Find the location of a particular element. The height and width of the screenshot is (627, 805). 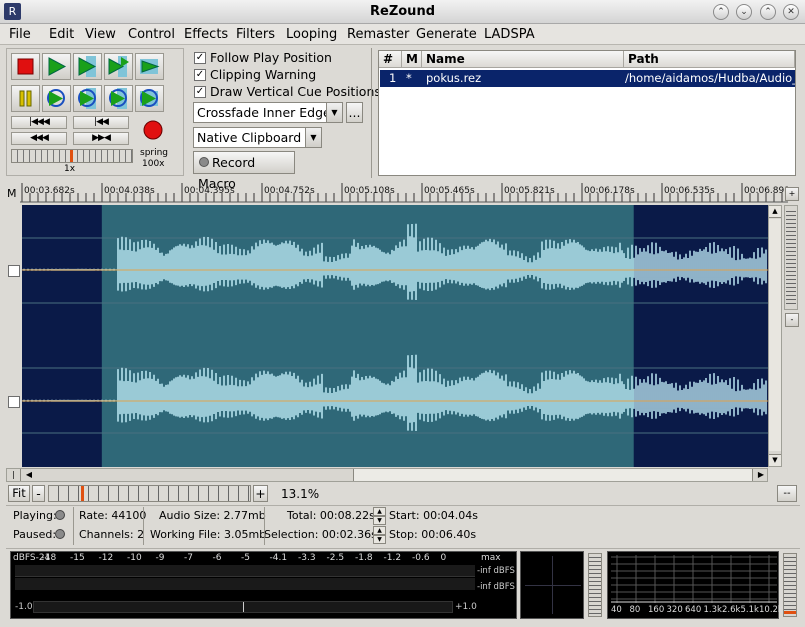

vertical-scrollbar-thumb is located at coordinates (775, 335).